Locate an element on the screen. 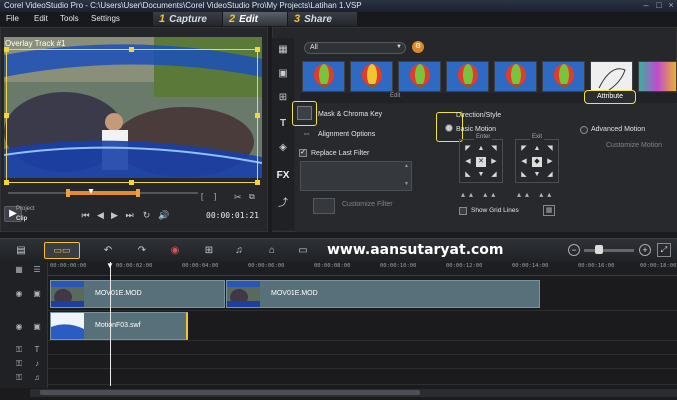 This screenshot has height=400, width=677. center-icon: ◆ is located at coordinates (537, 162).